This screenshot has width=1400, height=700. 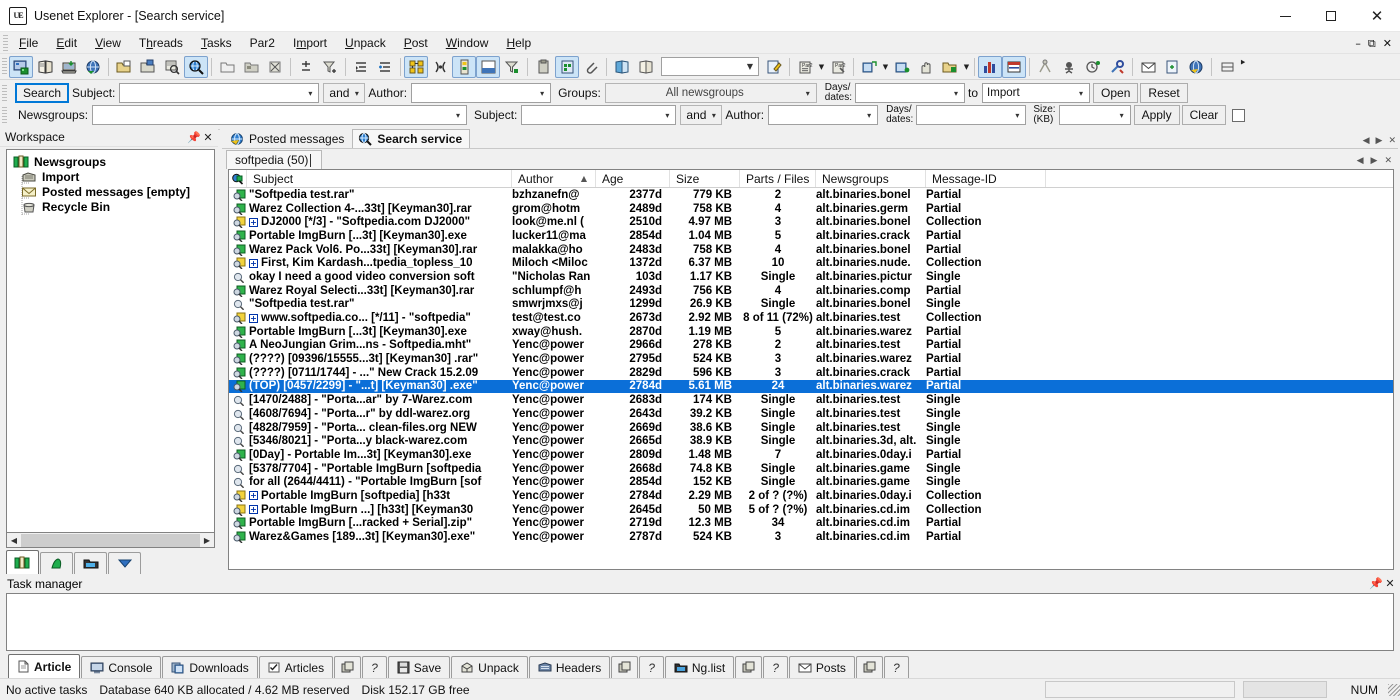 What do you see at coordinates (896, 667) in the screenshot?
I see `task-tab---16: ?` at bounding box center [896, 667].